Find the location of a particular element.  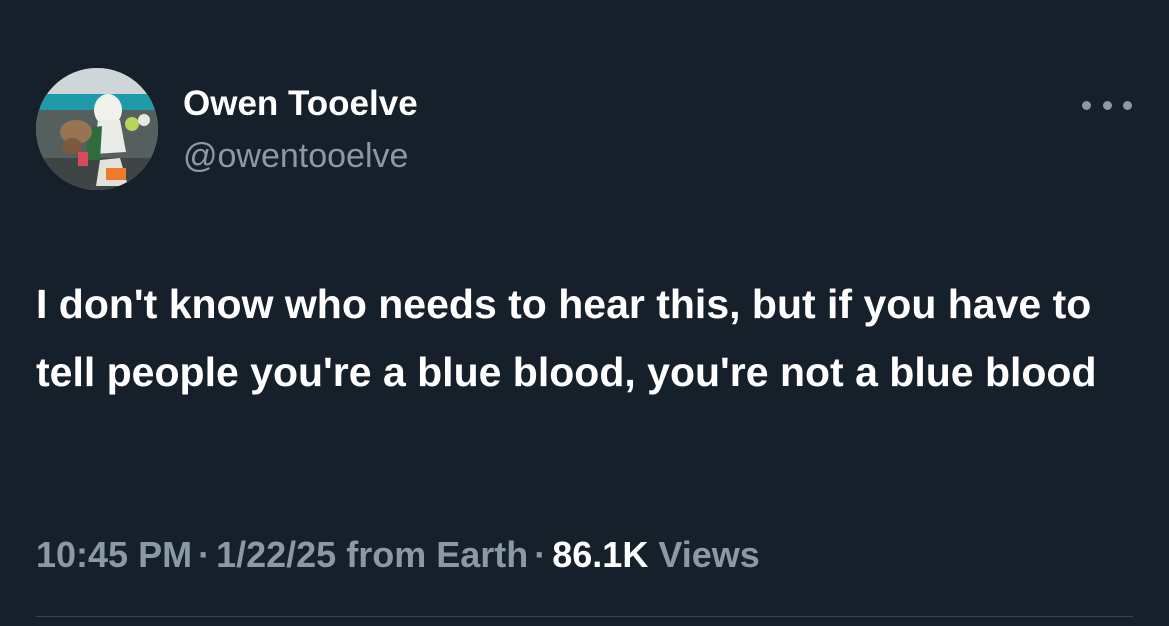

divider is located at coordinates (584, 616).